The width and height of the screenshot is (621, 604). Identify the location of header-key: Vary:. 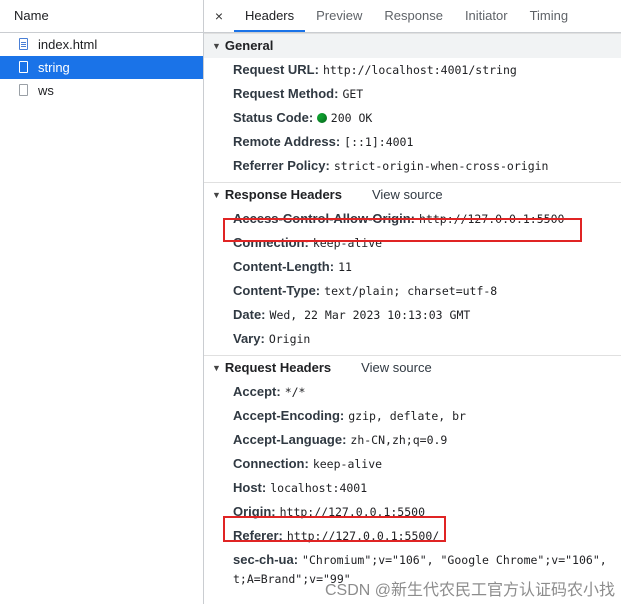
(249, 338).